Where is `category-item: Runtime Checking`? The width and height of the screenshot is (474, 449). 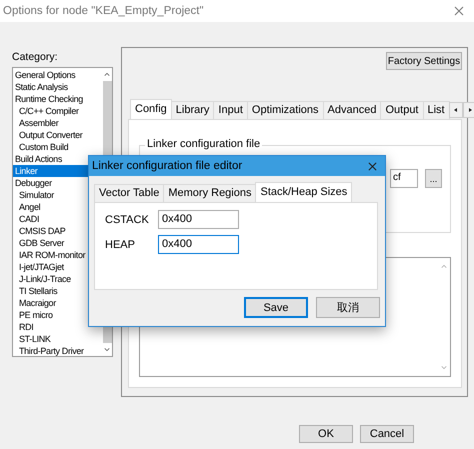 category-item: Runtime Checking is located at coordinates (57, 99).